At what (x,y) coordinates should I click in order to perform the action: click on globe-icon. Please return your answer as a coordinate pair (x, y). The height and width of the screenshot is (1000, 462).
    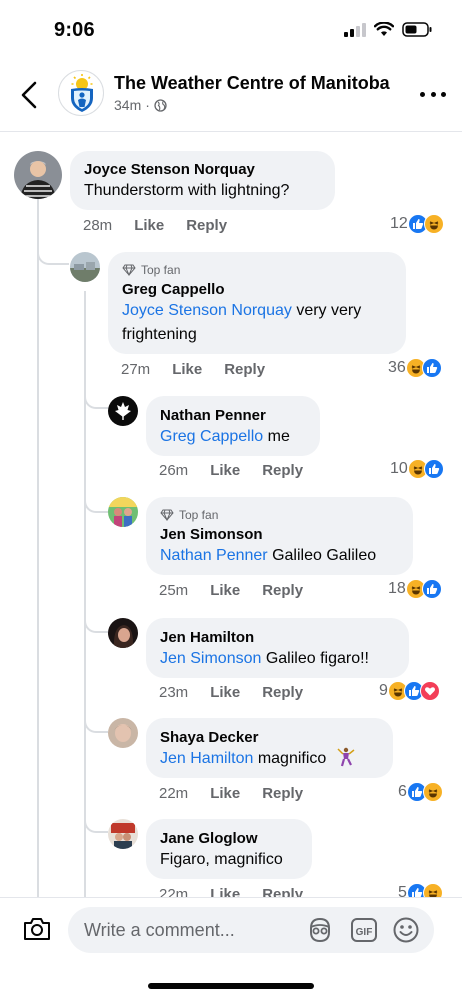
    Looking at the image, I should click on (160, 105).